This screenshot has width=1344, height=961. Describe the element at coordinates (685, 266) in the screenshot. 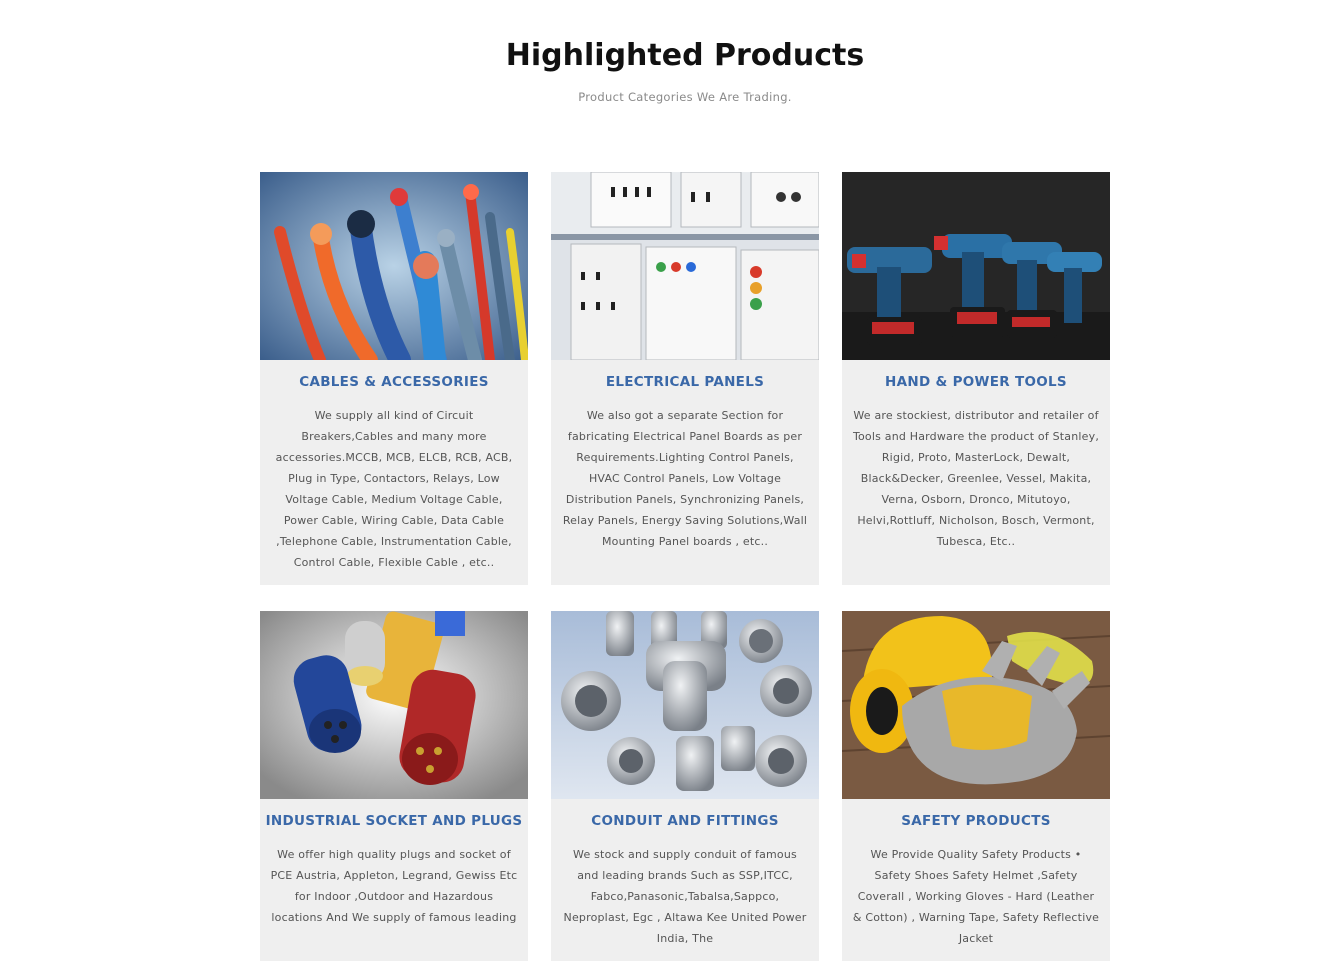

I see `electrical-panels-image` at that location.